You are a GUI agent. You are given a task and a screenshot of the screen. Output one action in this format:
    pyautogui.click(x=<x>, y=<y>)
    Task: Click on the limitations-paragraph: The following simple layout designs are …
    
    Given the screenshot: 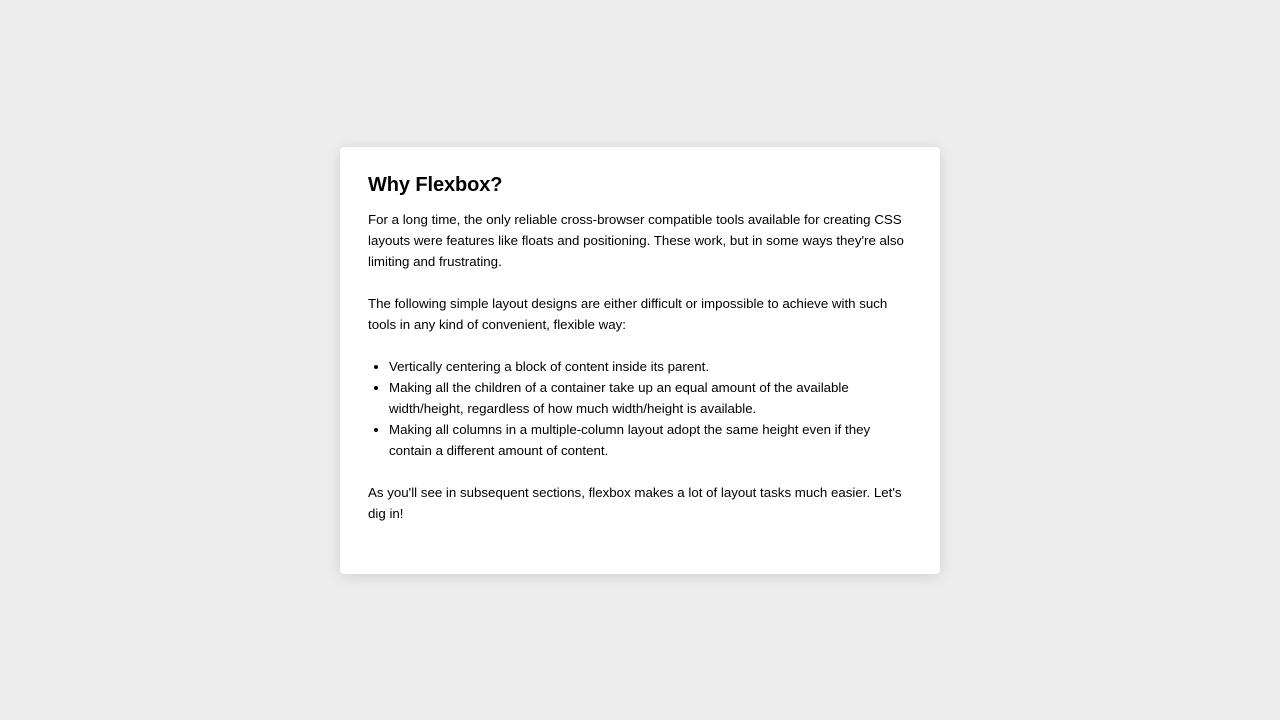 What is the action you would take?
    pyautogui.click(x=628, y=314)
    